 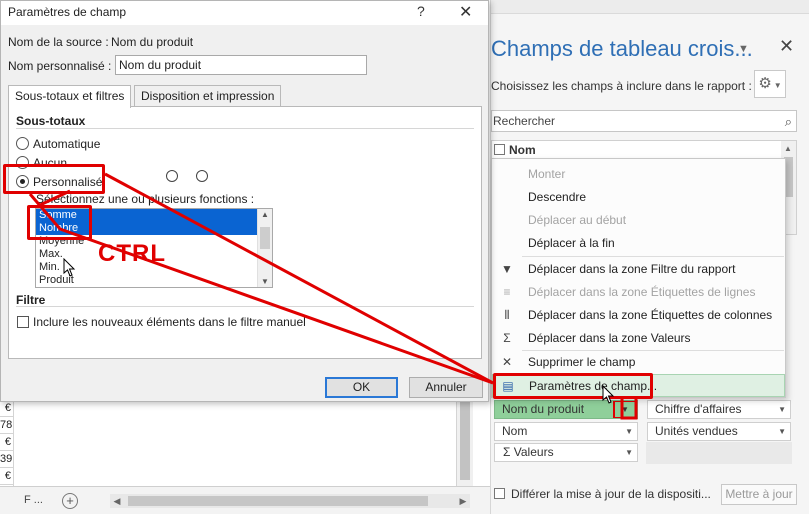 I want to click on radio-automatic: Automatique, so click(x=58, y=144).